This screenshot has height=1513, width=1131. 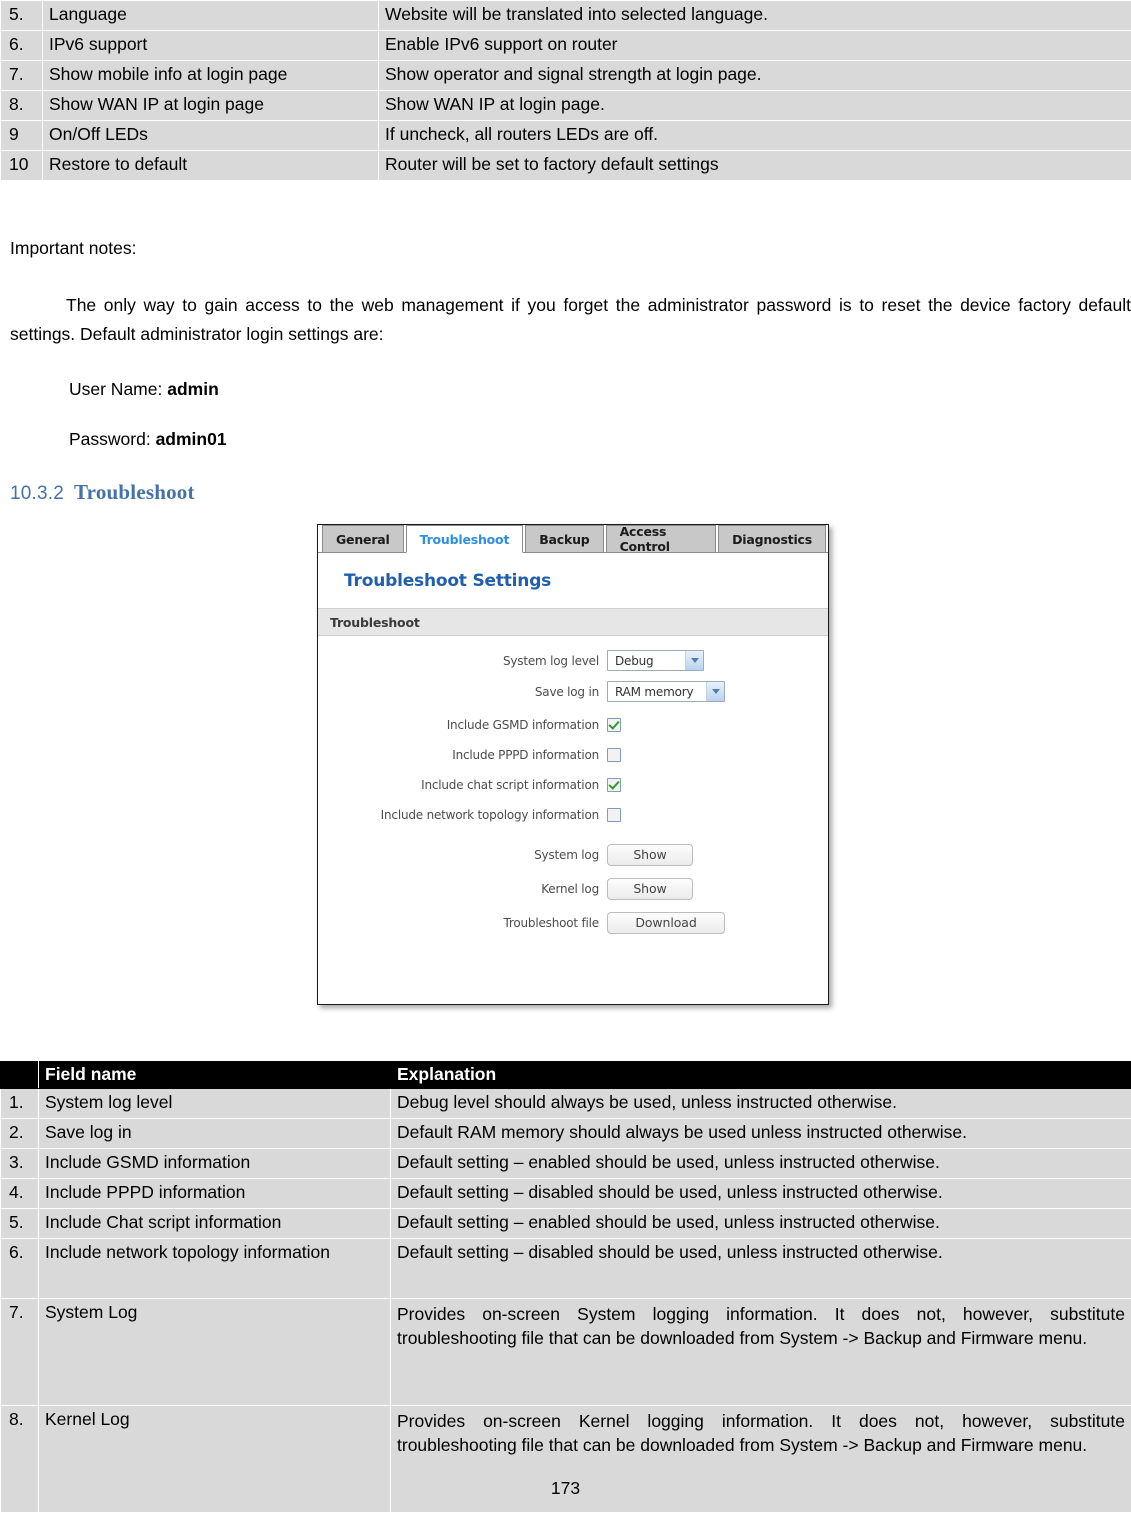 What do you see at coordinates (755, 136) in the screenshot?
I see `row-explanation: If uncheck, all routers LEDs are off.` at bounding box center [755, 136].